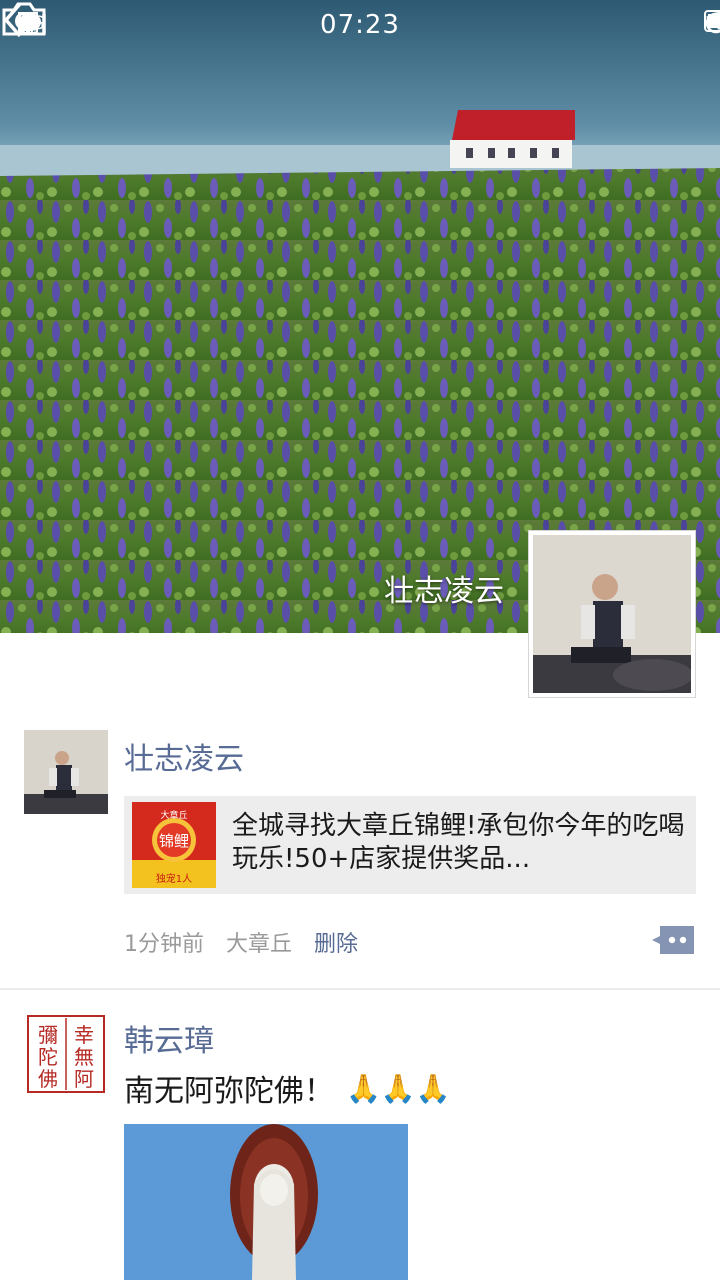  Describe the element at coordinates (398, 1088) in the screenshot. I see `pray-emoji: 🙏🙏🙏` at that location.